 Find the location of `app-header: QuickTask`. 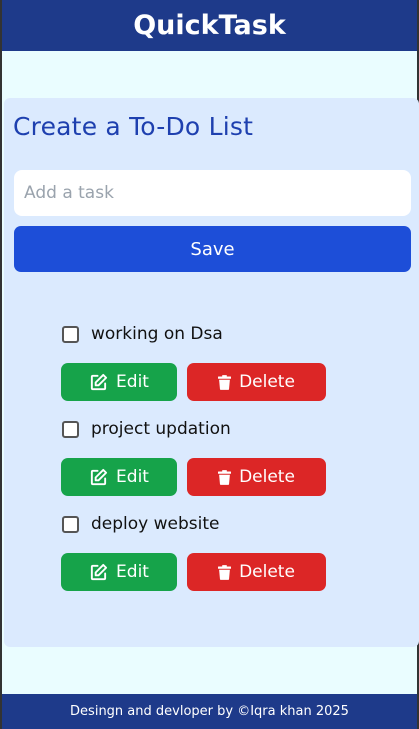

app-header: QuickTask is located at coordinates (209, 25).